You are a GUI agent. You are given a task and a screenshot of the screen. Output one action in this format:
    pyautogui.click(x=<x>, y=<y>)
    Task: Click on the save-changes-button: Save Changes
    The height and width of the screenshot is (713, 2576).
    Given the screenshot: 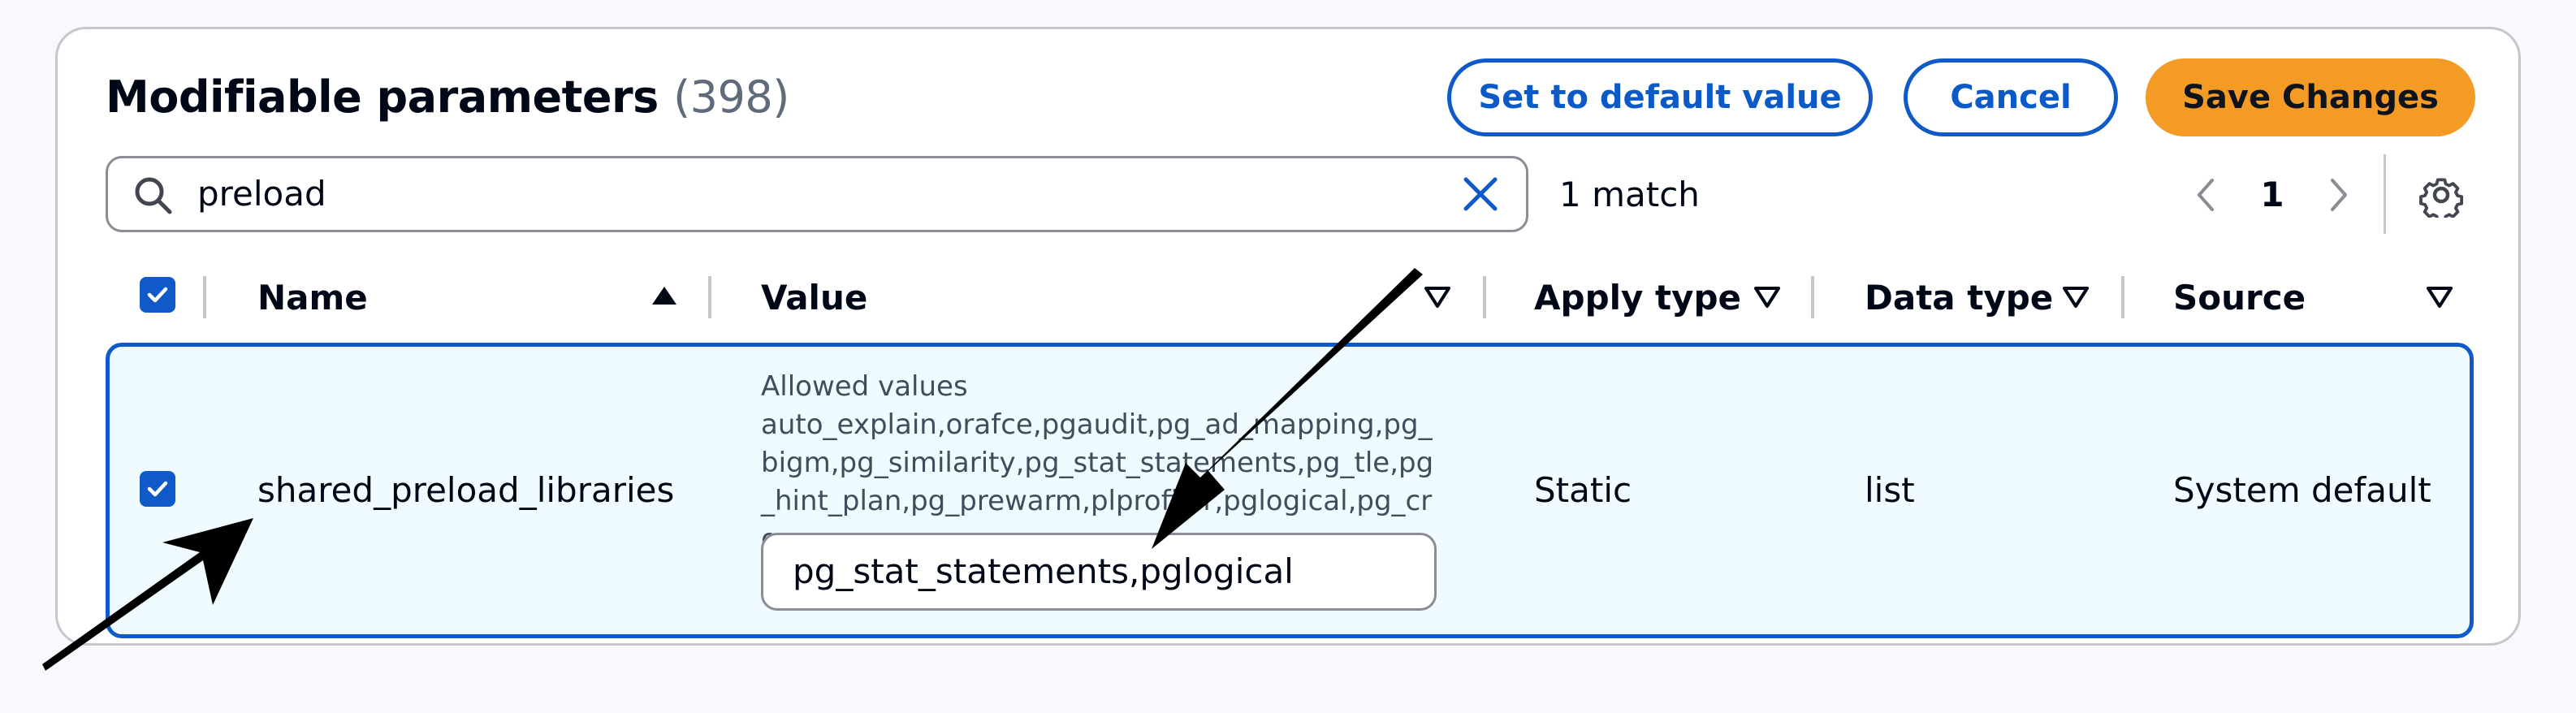 What is the action you would take?
    pyautogui.click(x=2311, y=97)
    